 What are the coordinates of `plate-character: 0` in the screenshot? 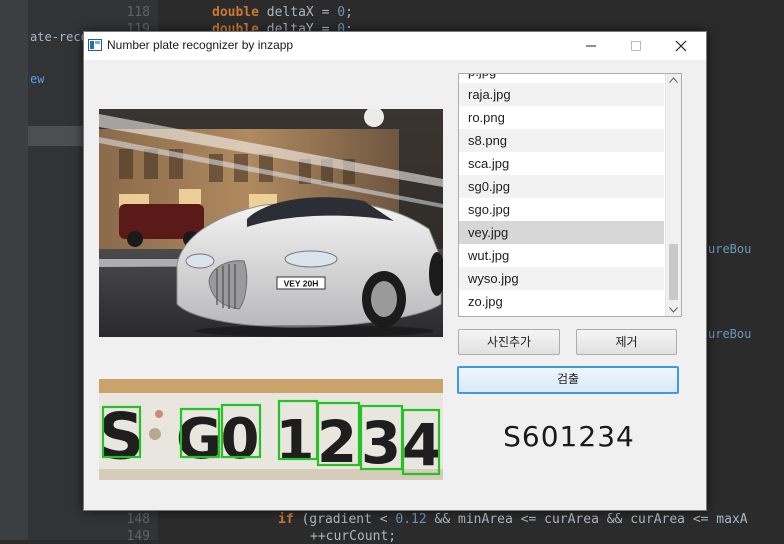 It's located at (240, 439).